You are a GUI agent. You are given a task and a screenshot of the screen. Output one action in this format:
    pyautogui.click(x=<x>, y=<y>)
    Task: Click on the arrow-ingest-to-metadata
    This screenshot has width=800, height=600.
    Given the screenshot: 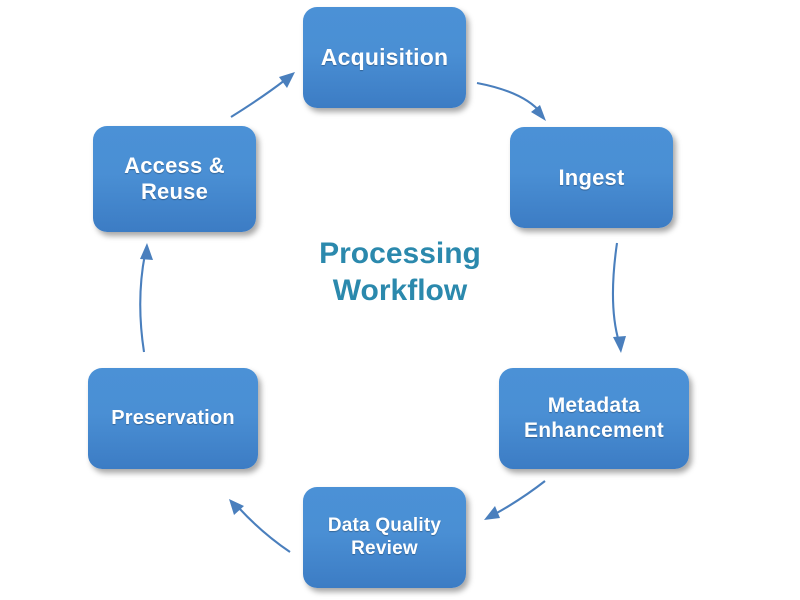 What is the action you would take?
    pyautogui.click(x=618, y=297)
    